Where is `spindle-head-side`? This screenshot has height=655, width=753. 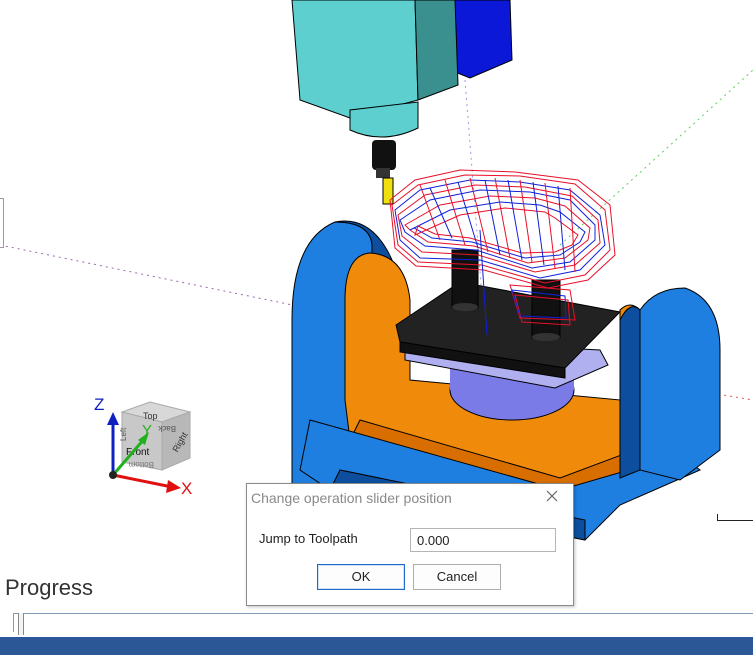 spindle-head-side is located at coordinates (436, 50).